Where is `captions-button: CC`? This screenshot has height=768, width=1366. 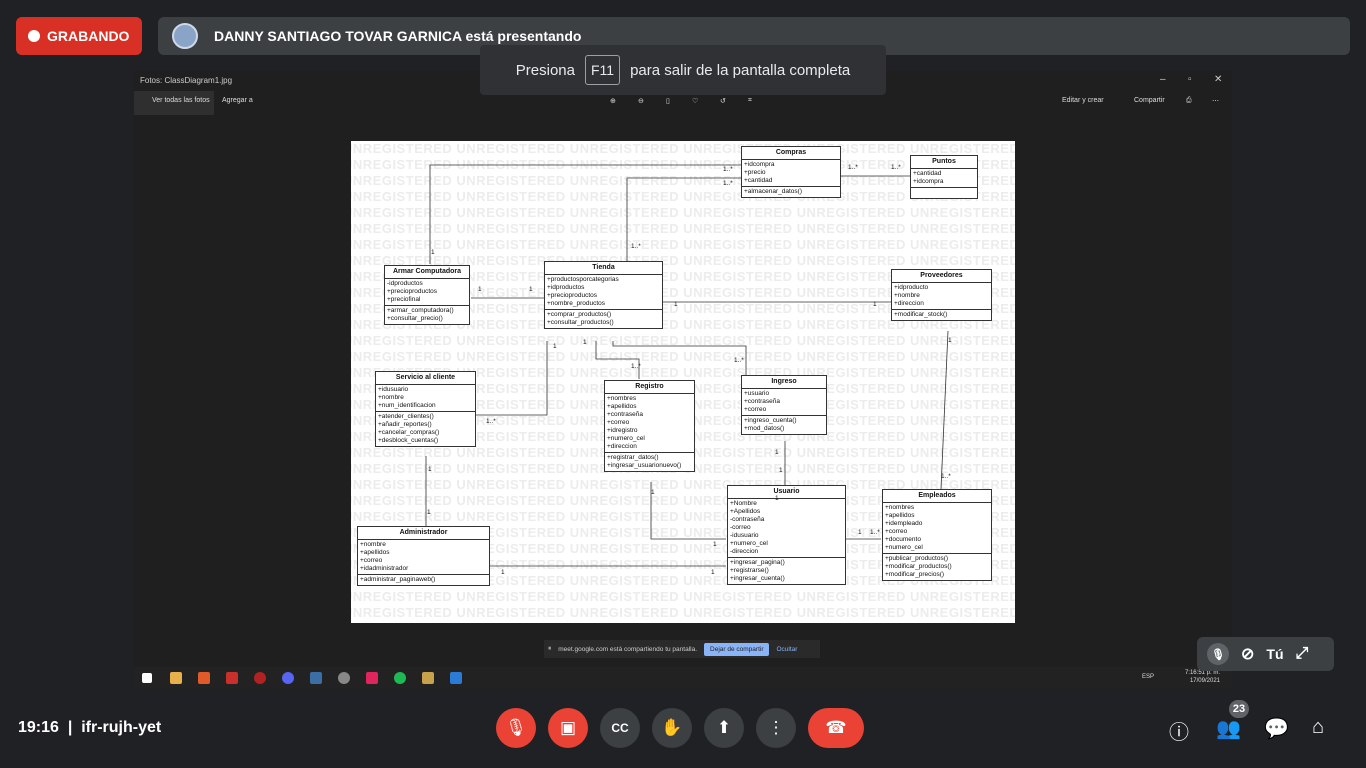
captions-button: CC is located at coordinates (620, 728).